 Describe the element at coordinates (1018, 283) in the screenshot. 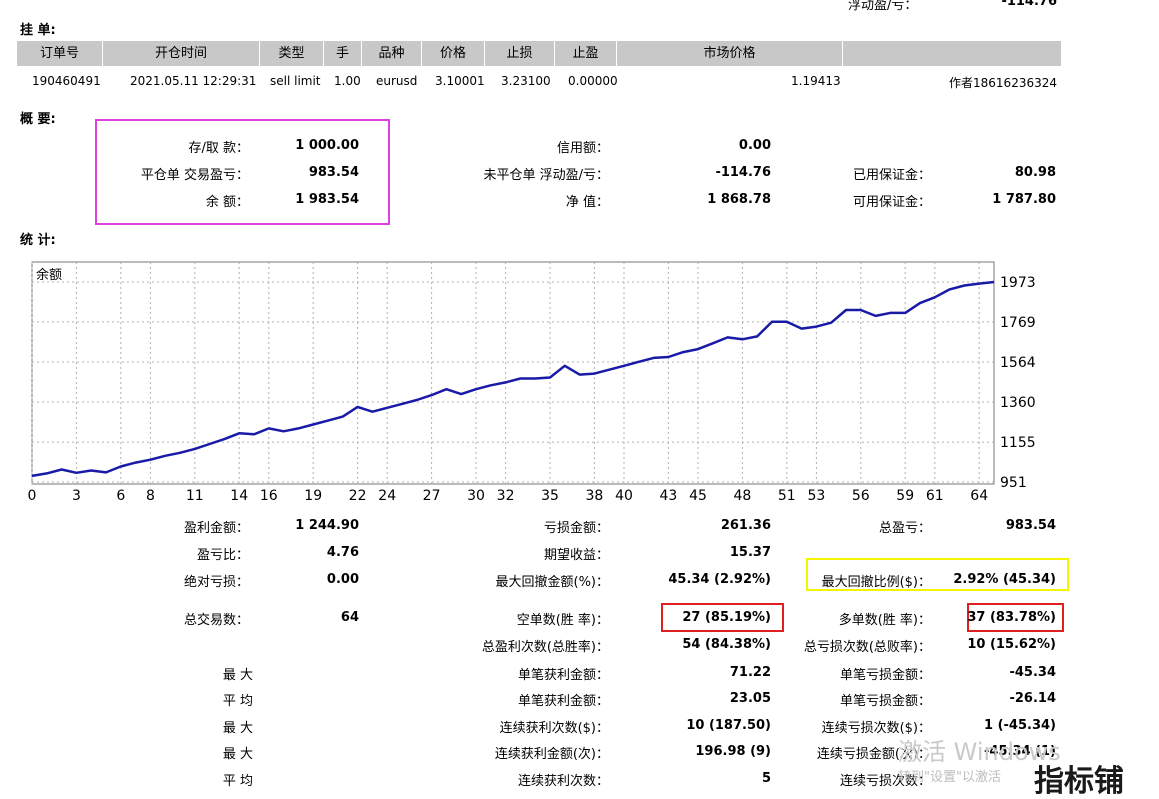

I see `chart-y-tick-label: 1973` at that location.